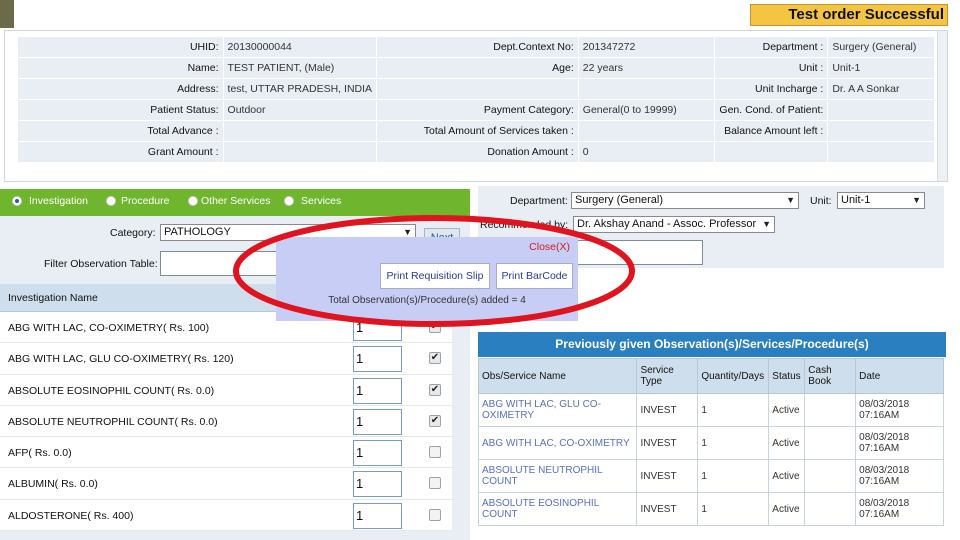  Describe the element at coordinates (53, 484) in the screenshot. I see `investigation-name: ALBUMIN( Rs. 0.0)` at that location.